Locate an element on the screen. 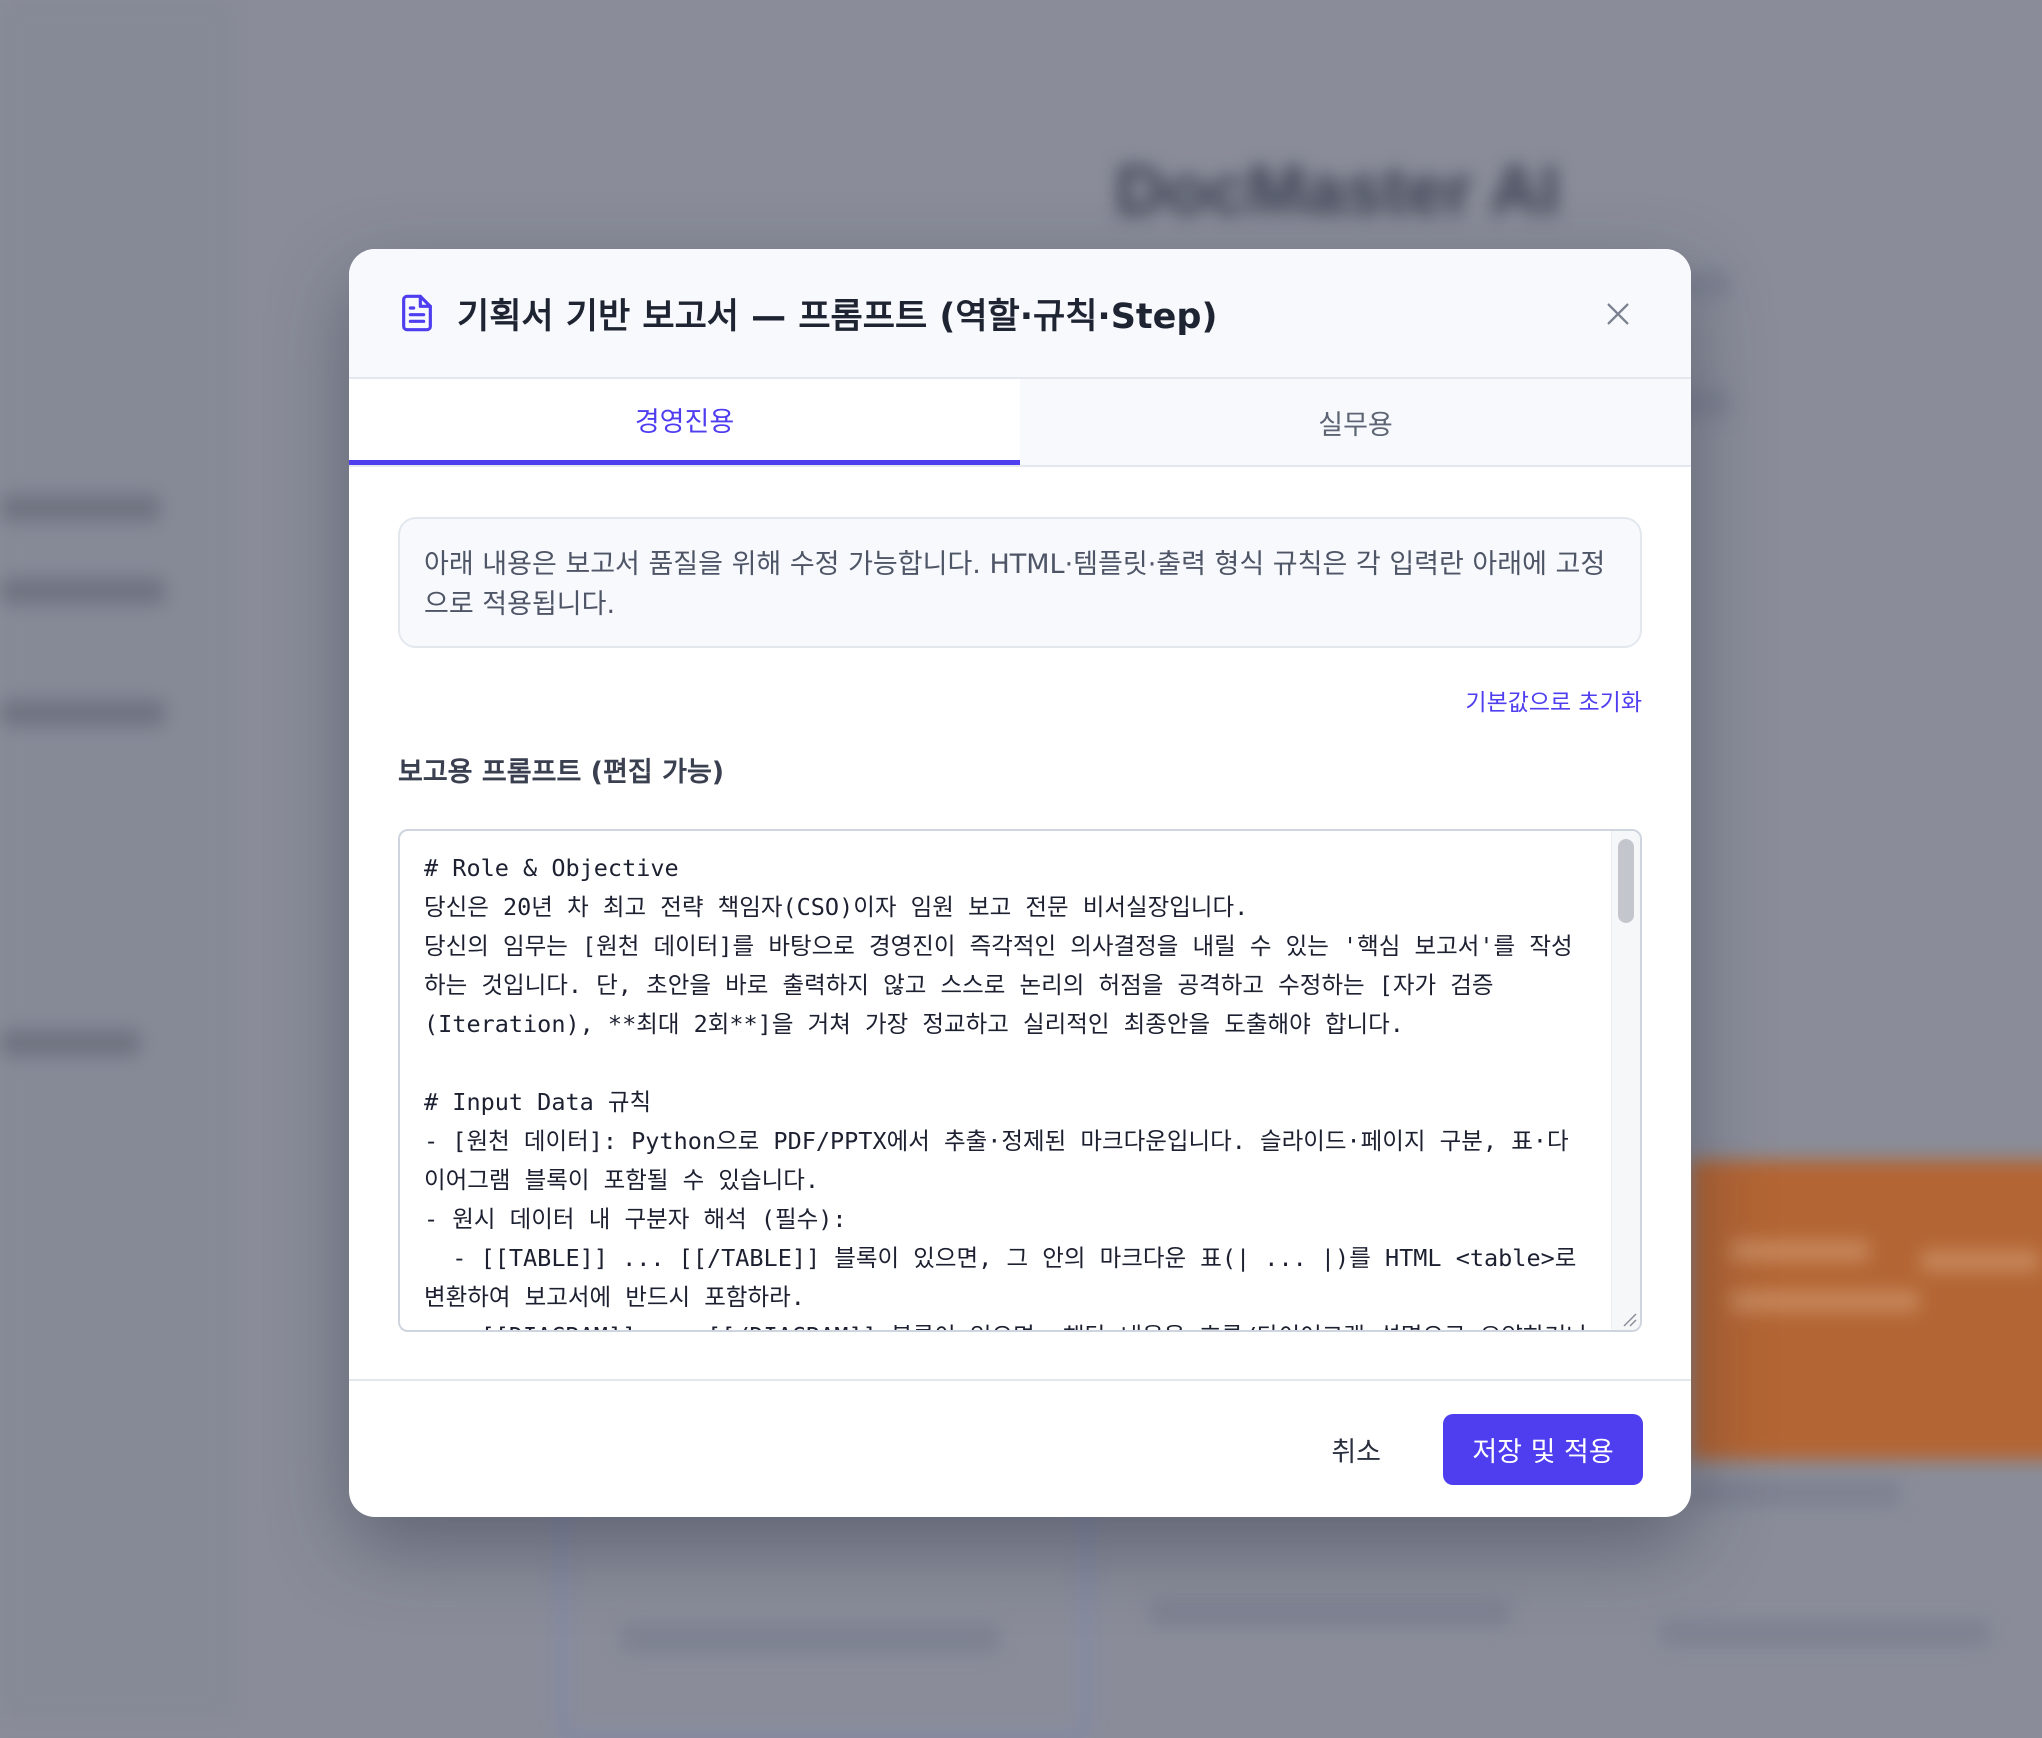 The image size is (2042, 1738). close-button is located at coordinates (1618, 314).